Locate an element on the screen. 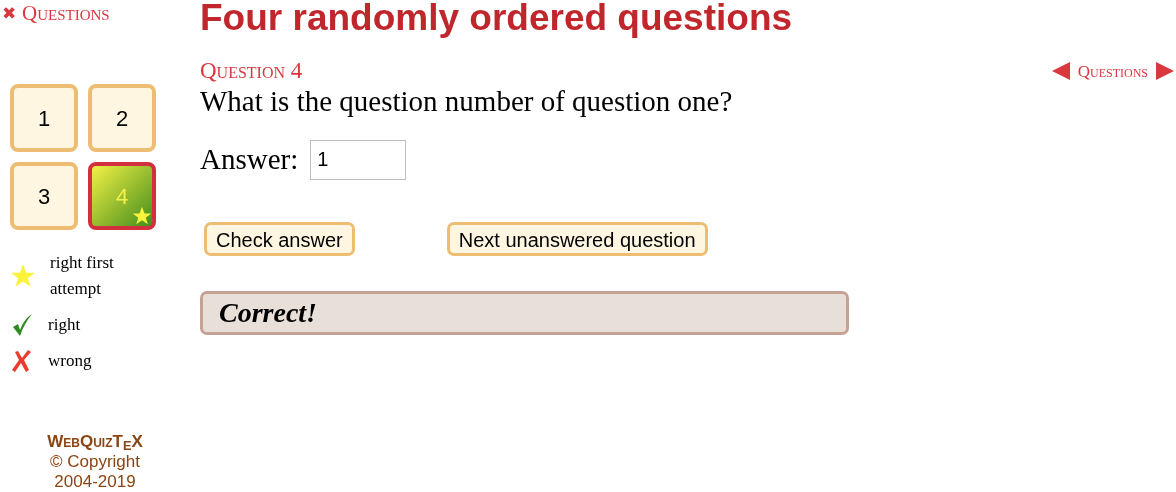  page-title: Four randomly ordered questions is located at coordinates (497, 19).